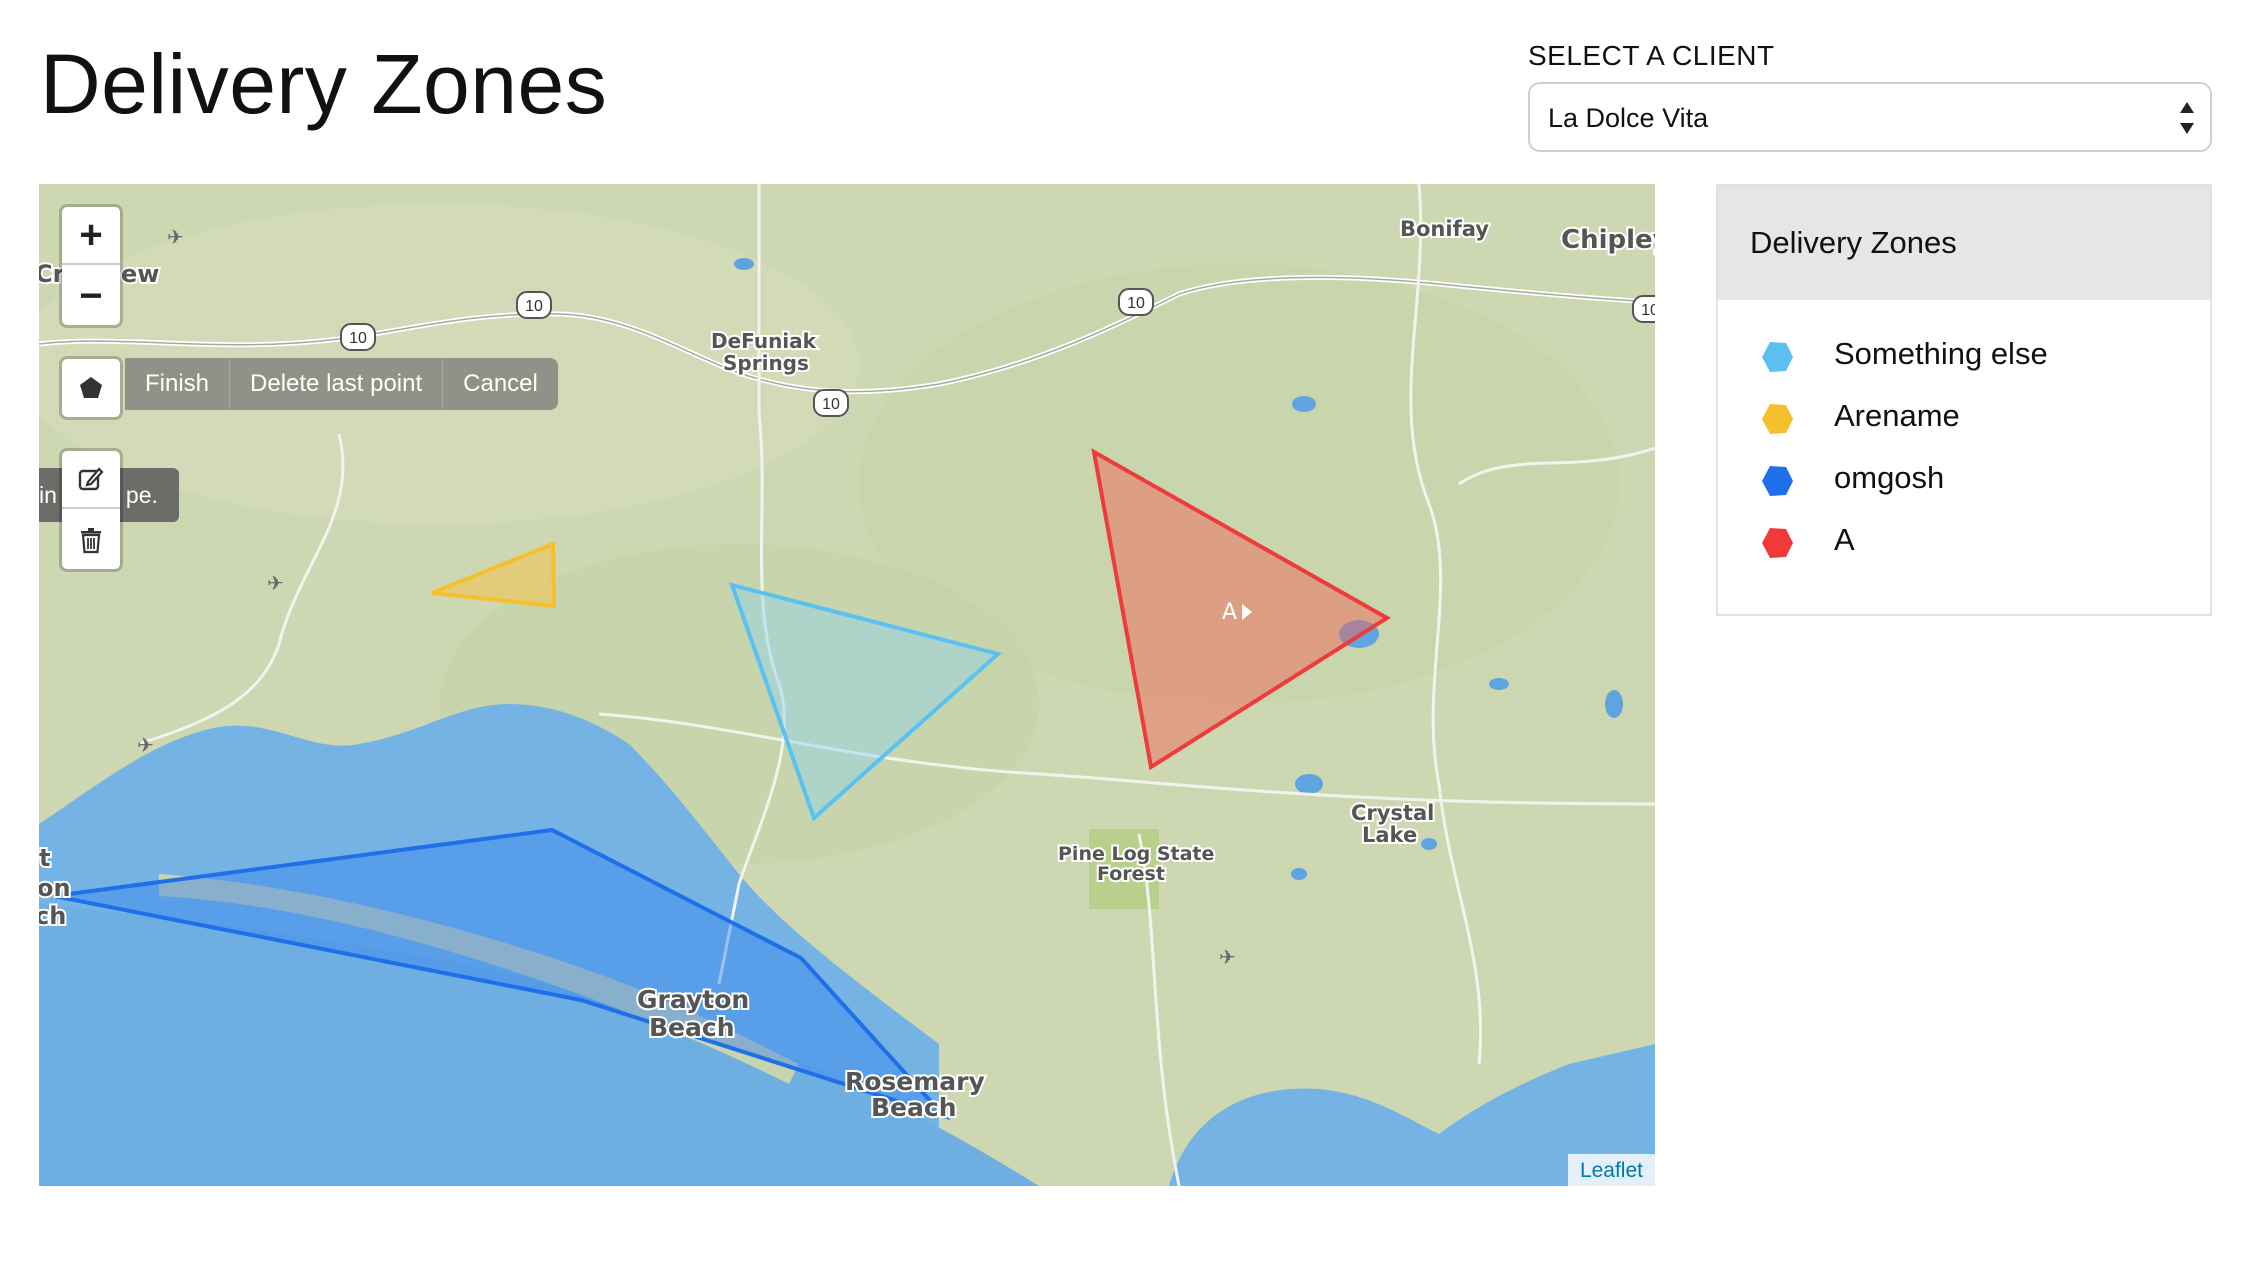  I want to click on place-label-edge-fragment: on, so click(55, 888).